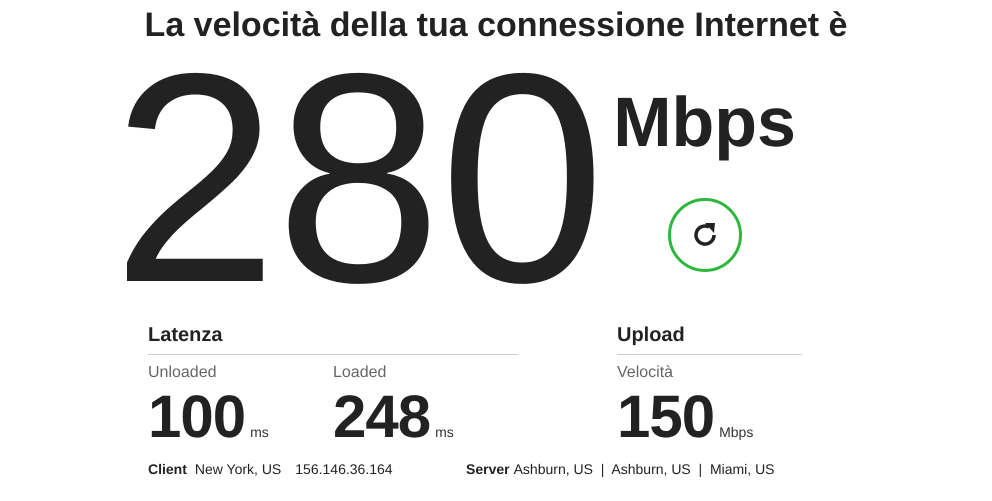 This screenshot has height=501, width=992. I want to click on client-location: New York, US, so click(238, 469).